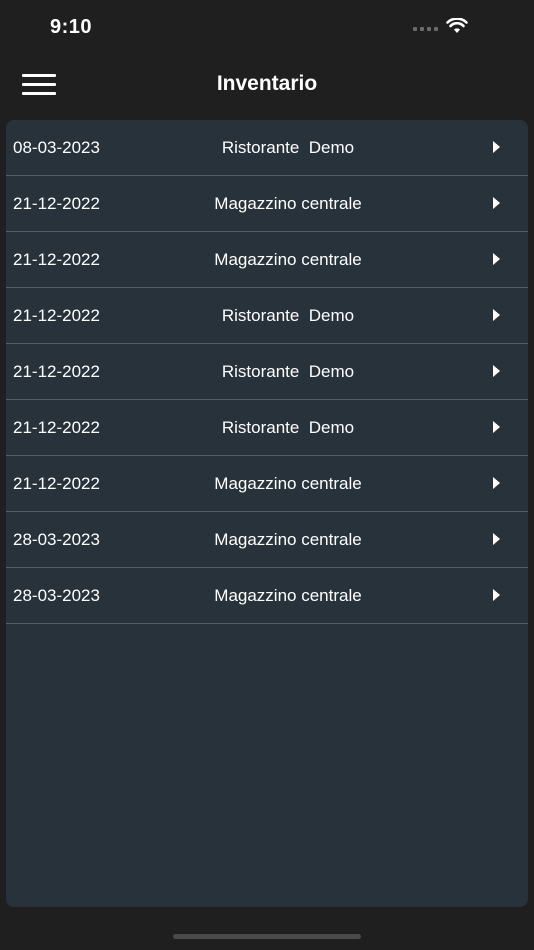  What do you see at coordinates (56, 147) in the screenshot?
I see `item-date: 08-03-2023` at bounding box center [56, 147].